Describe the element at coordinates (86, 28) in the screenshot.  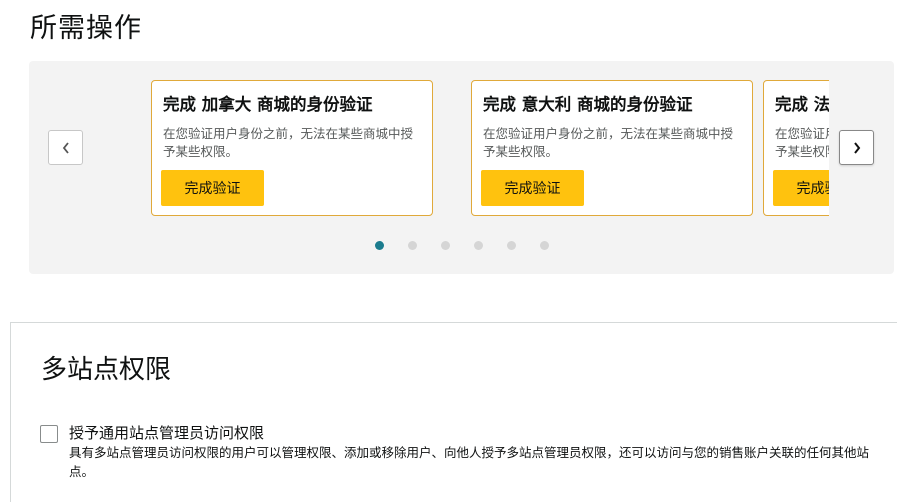
I see `page-title: 所需操作` at that location.